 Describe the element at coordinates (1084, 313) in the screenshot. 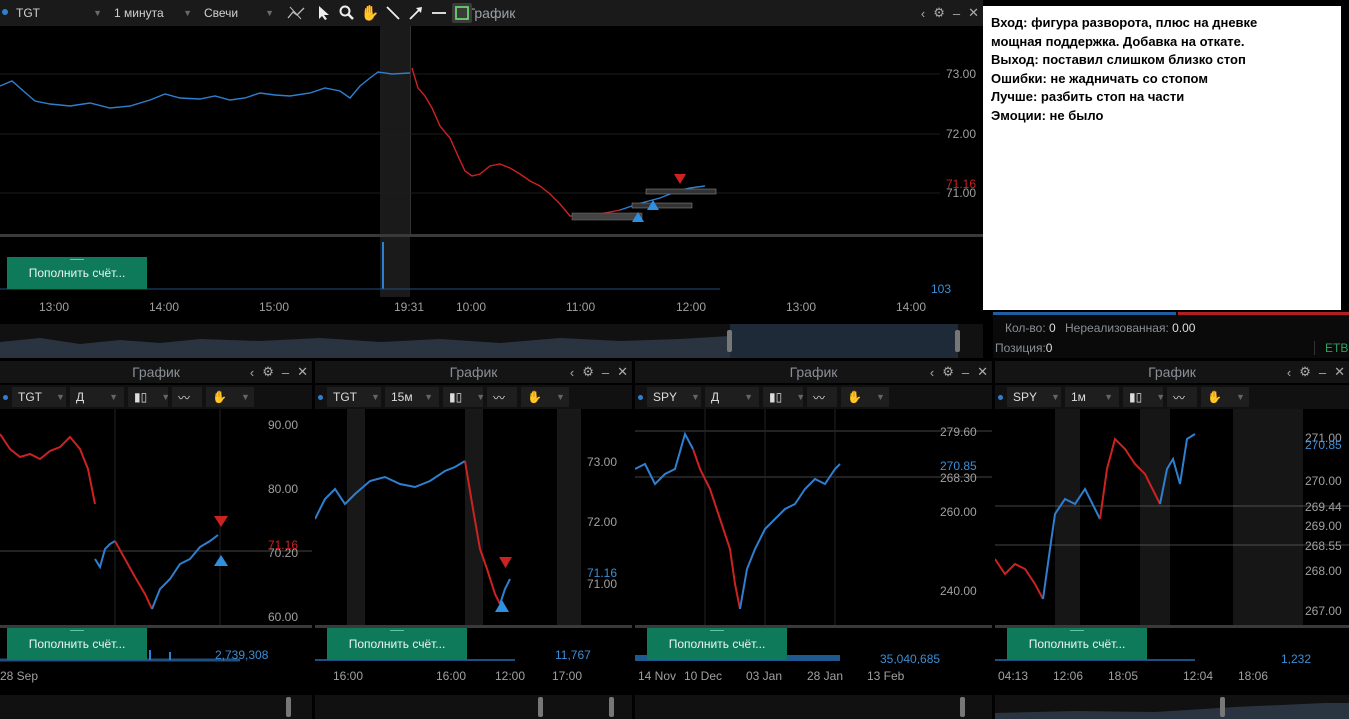

I see `buy-bar` at that location.